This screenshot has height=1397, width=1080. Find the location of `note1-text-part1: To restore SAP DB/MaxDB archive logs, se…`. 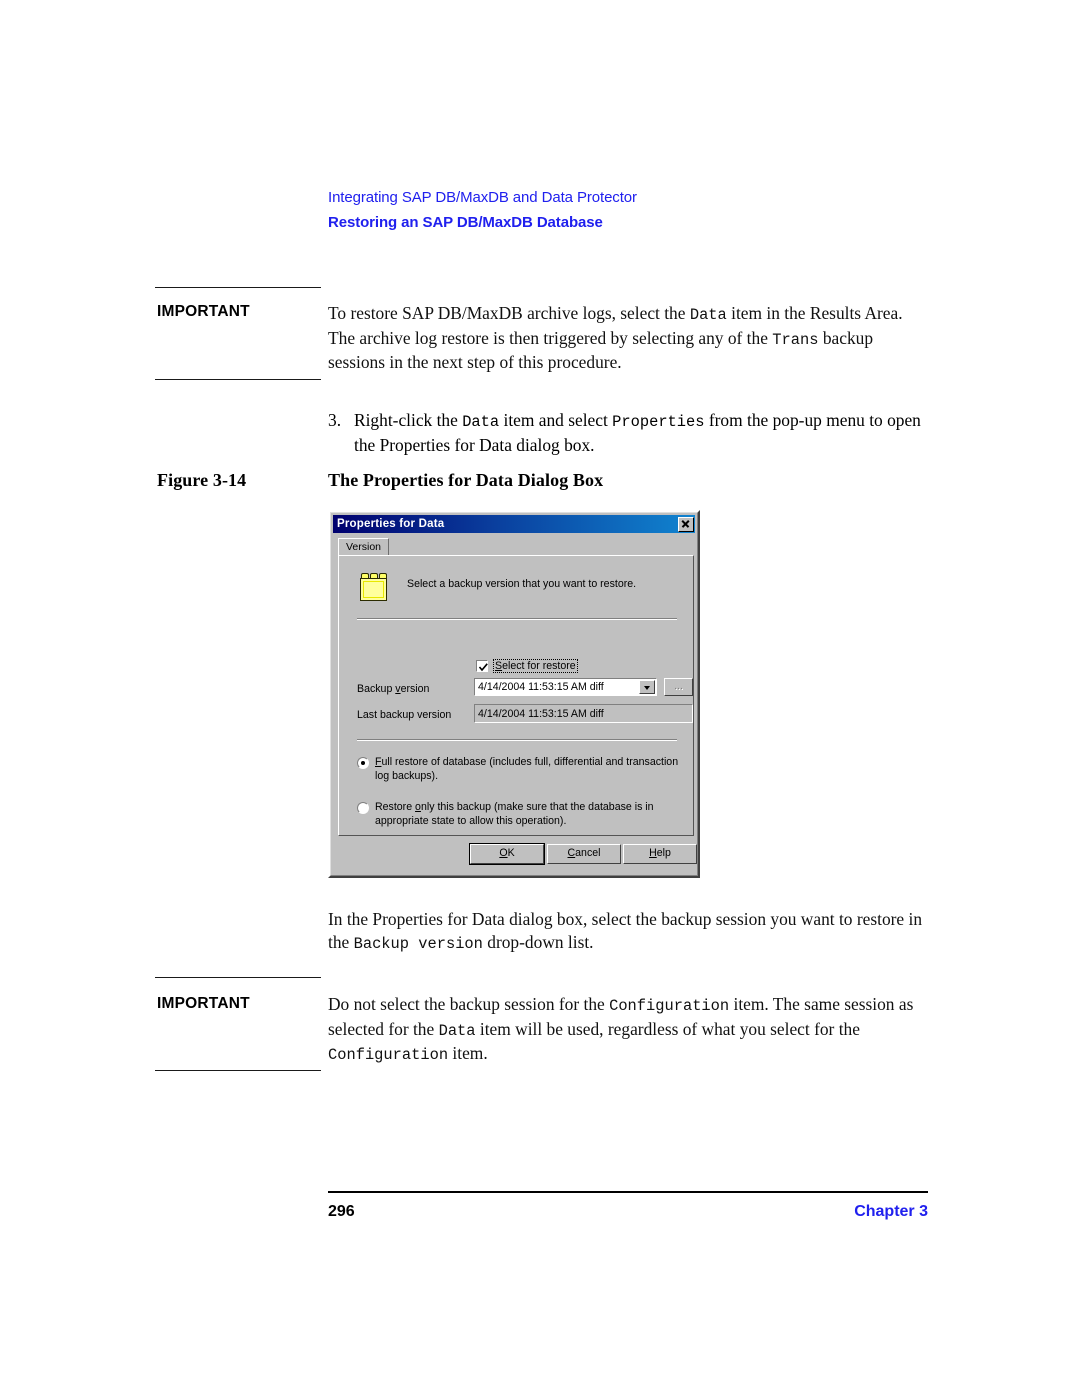

note1-text-part1: To restore SAP DB/MaxDB archive logs, se… is located at coordinates (509, 313).